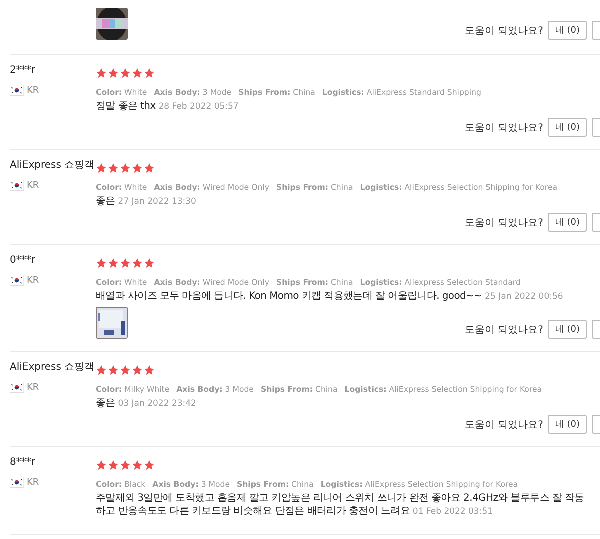  What do you see at coordinates (341, 505) in the screenshot?
I see `review-text: 주말제외 3일만에 도착했고 흡음제 깔고 키압높은 리니어 스위치 쓰니가 완전 좋아요 2.4GHz와 블루투스 잘 작동하고 반응속도도 다른 키보드랑 비슷해요 단점은 배터리가 충전이 느려요 01 Feb 2022 03:51` at bounding box center [341, 505].